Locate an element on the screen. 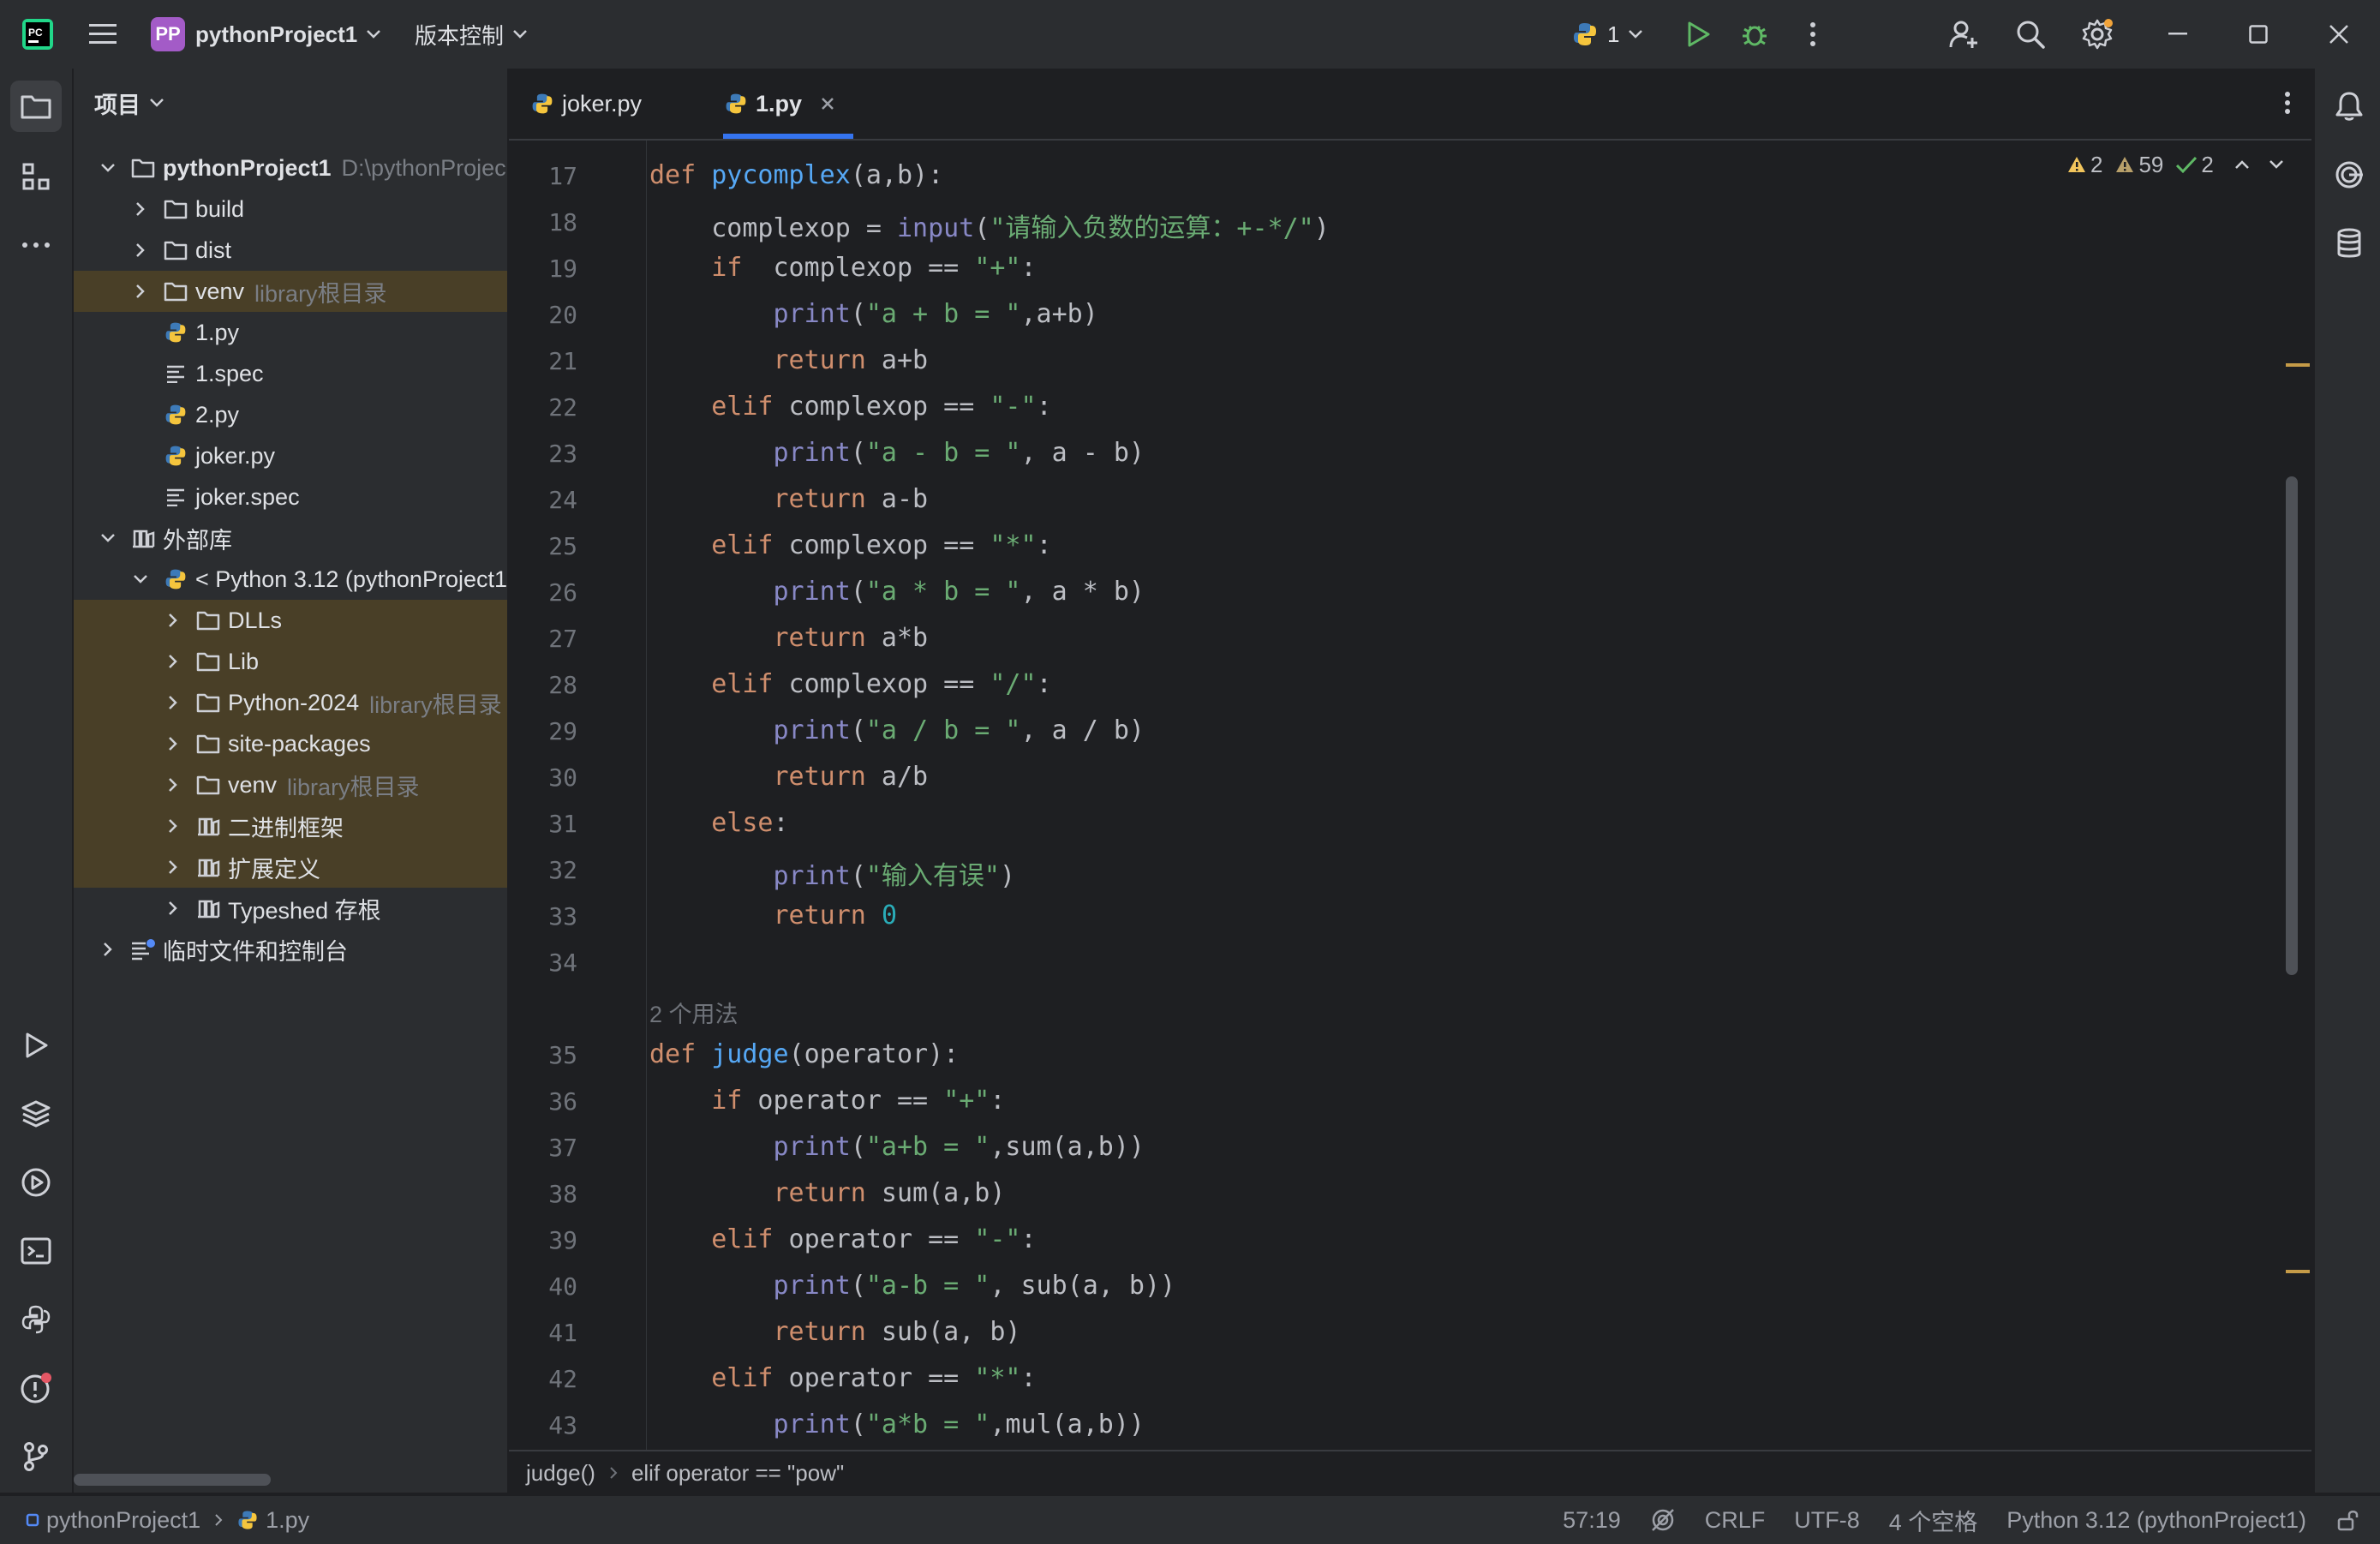  project-horizontal-scrollbar is located at coordinates (172, 1480).